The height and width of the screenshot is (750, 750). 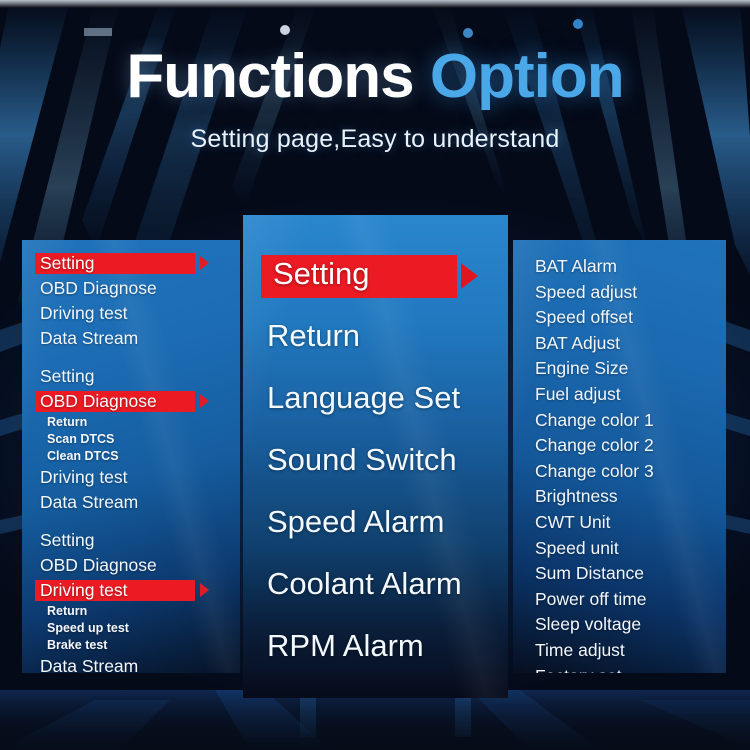 I want to click on right-menu-item-label: Change color 1, so click(x=594, y=419).